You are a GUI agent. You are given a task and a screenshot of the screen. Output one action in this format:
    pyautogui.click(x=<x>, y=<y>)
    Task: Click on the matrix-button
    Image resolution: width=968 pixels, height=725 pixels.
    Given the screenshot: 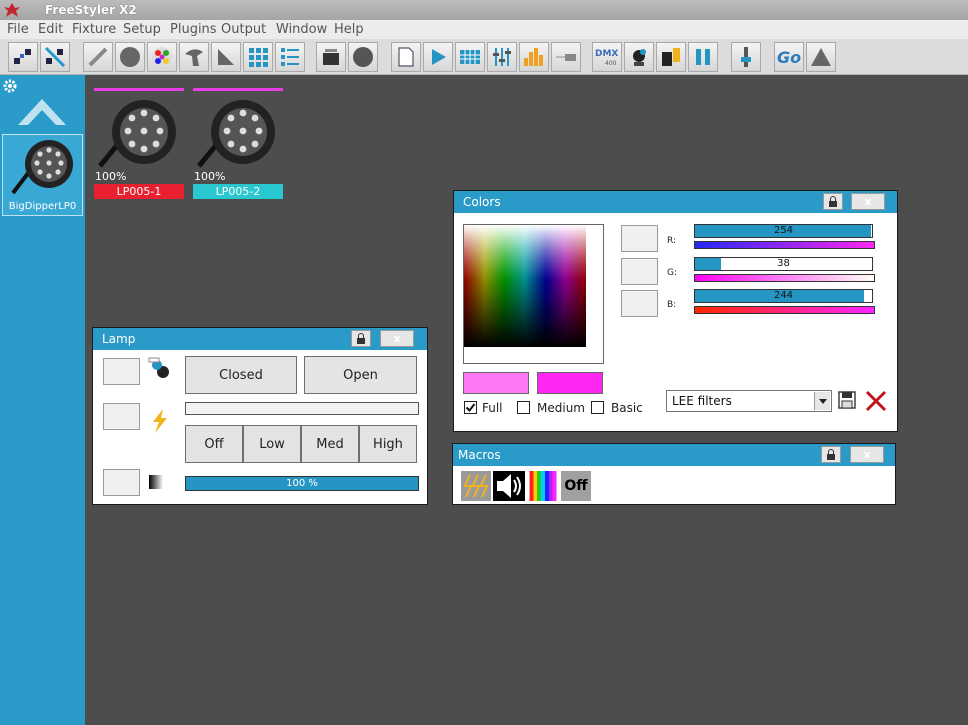 What is the action you would take?
    pyautogui.click(x=258, y=57)
    